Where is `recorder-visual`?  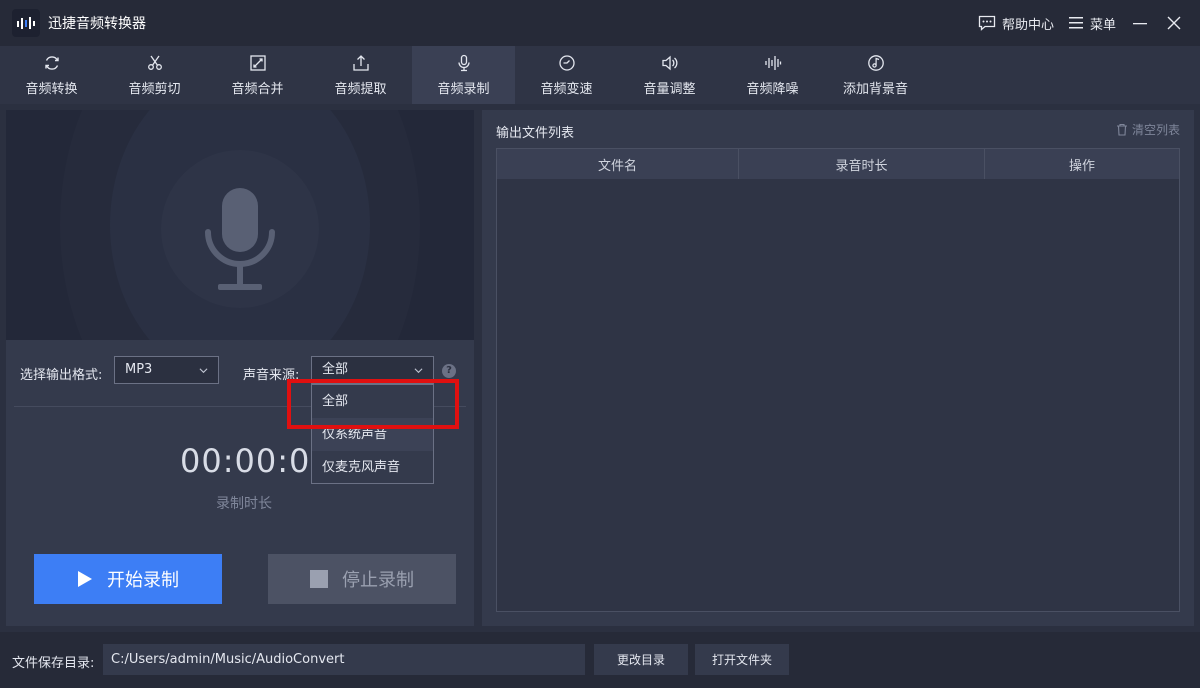 recorder-visual is located at coordinates (240, 225).